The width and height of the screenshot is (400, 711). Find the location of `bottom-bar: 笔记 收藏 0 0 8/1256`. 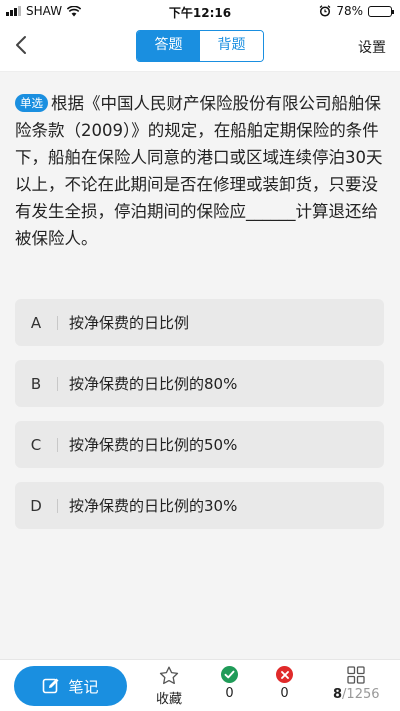

bottom-bar: 笔记 收藏 0 0 8/1256 is located at coordinates (200, 685).